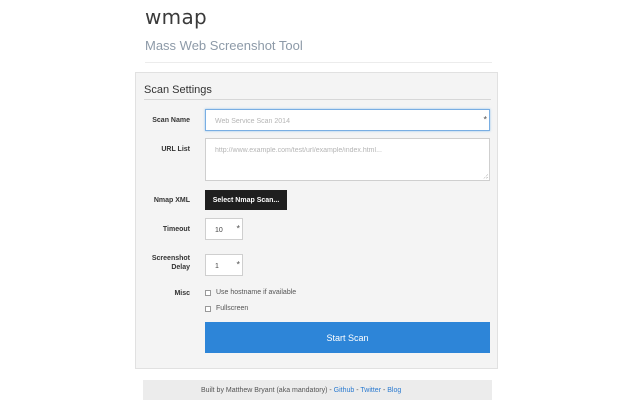  What do you see at coordinates (232, 308) in the screenshot?
I see `fullscreen-label: Fullscreen` at bounding box center [232, 308].